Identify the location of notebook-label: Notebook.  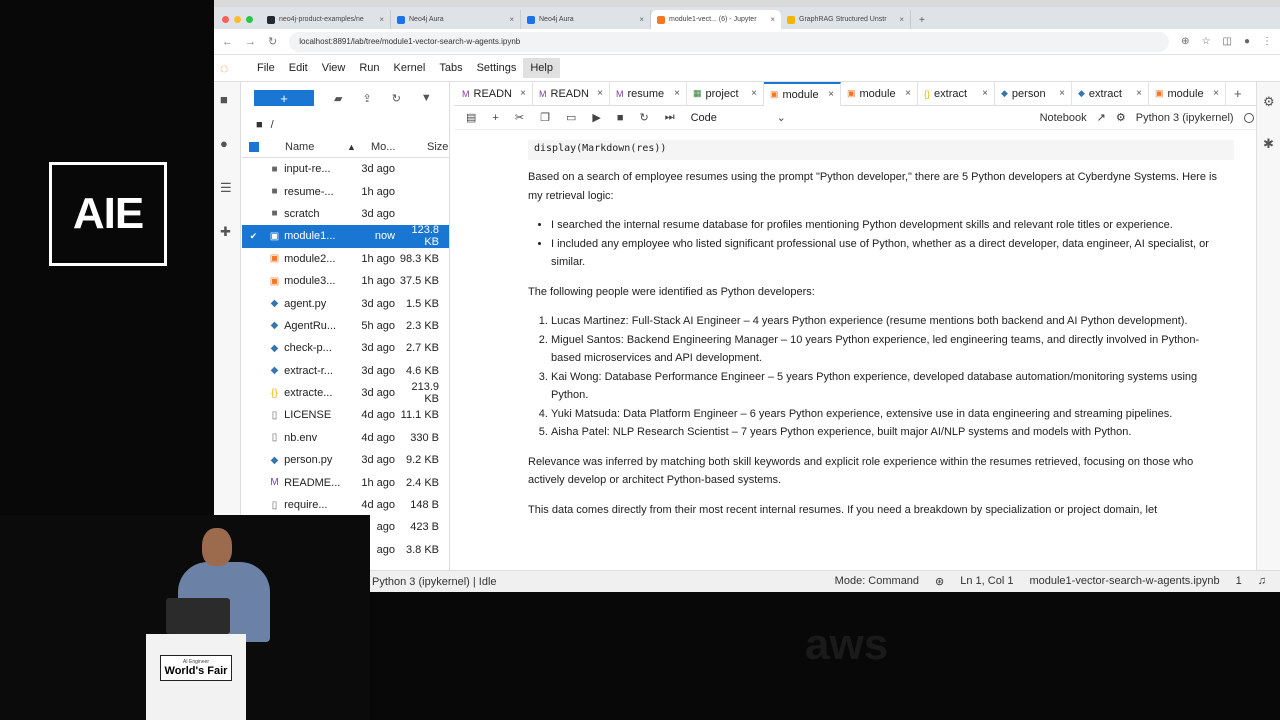
(1063, 118).